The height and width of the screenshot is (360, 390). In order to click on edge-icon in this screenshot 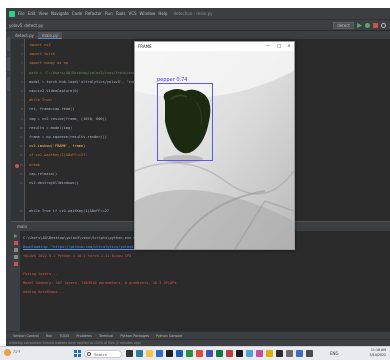, I will do `click(139, 353)`.